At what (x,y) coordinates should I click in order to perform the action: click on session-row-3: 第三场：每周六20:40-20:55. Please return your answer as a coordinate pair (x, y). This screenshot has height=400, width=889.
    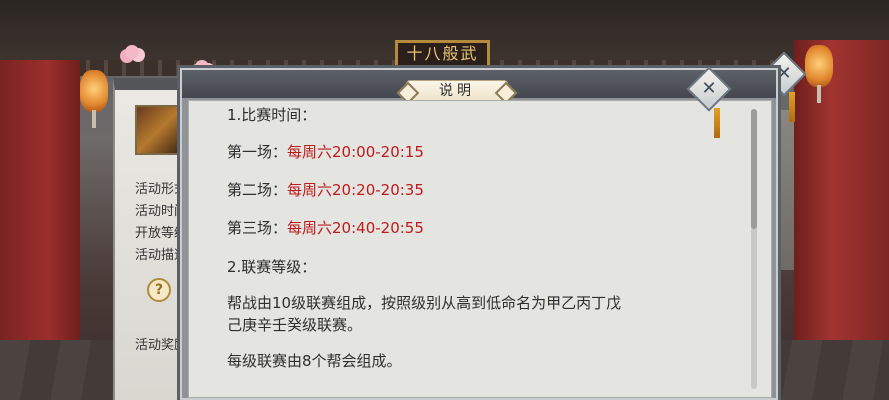
    Looking at the image, I should click on (325, 228).